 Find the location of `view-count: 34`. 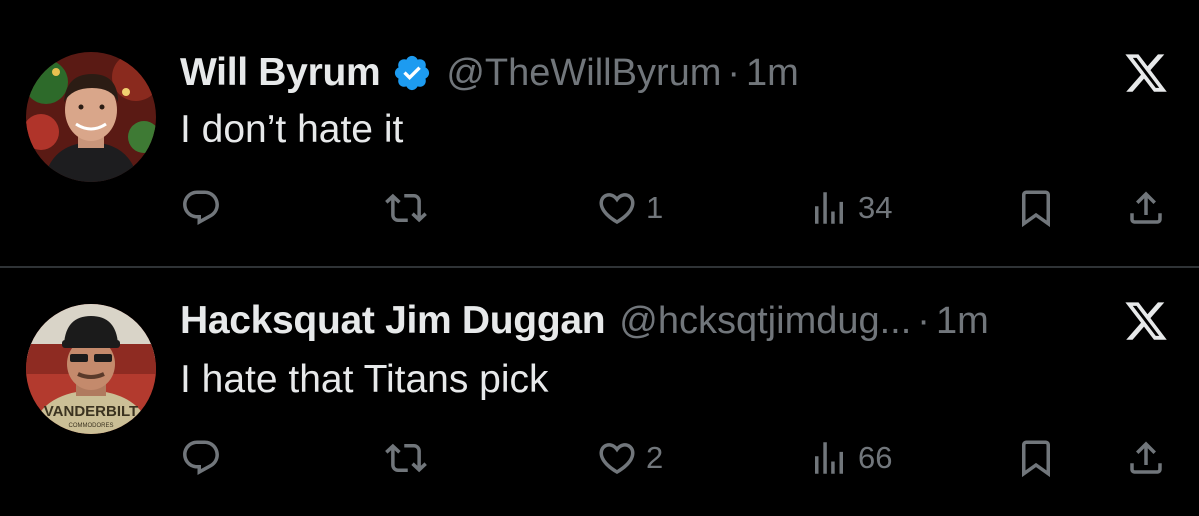

view-count: 34 is located at coordinates (875, 207).